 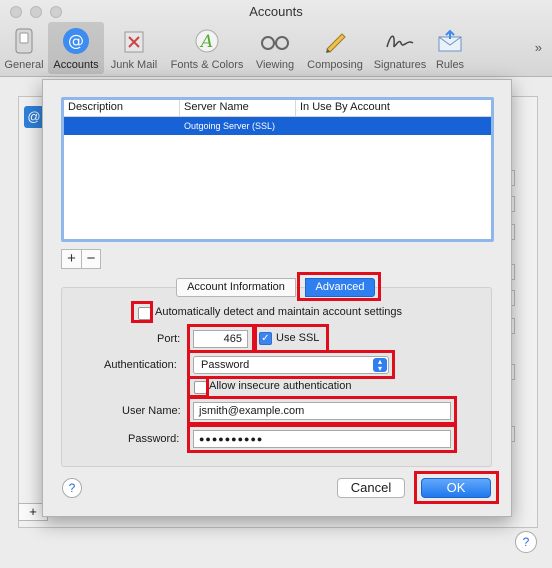 I want to click on junk-trash-icon, so click(x=134, y=41).